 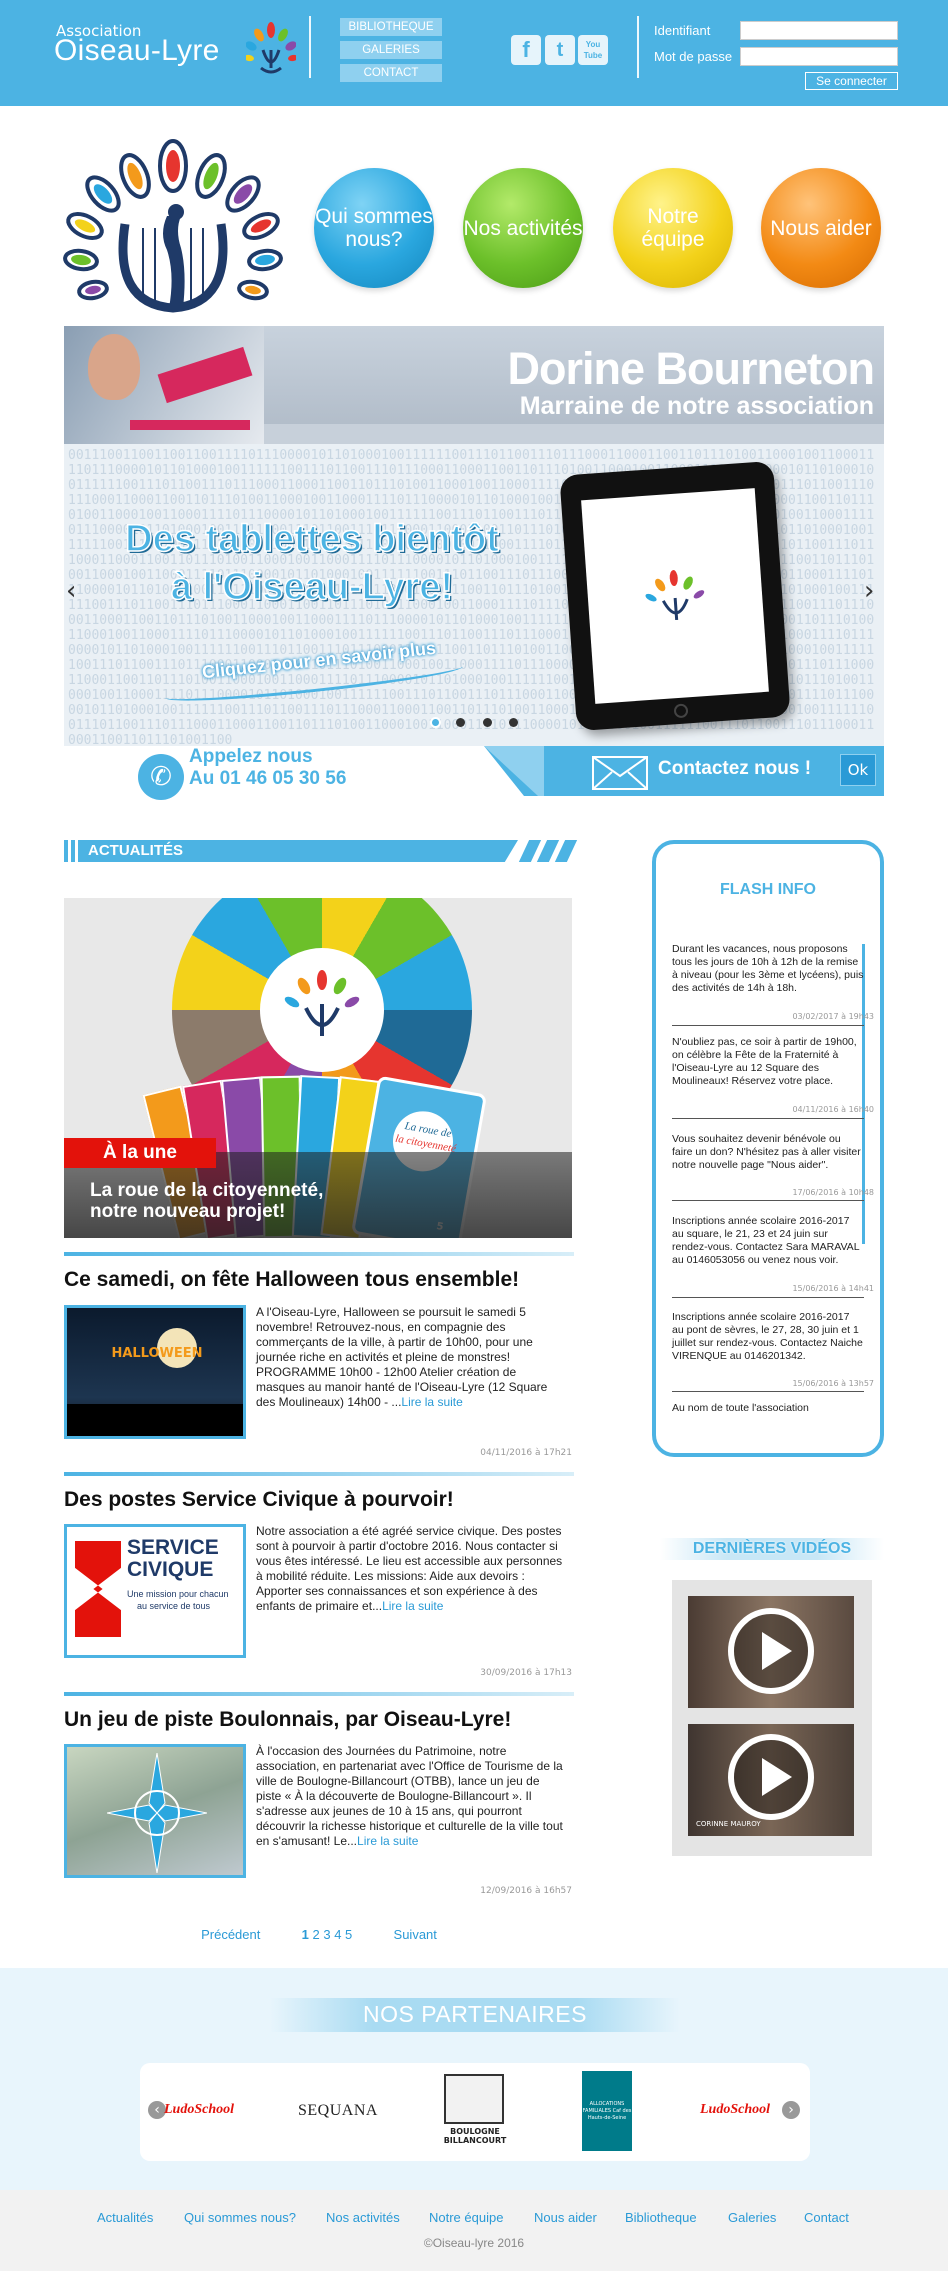 I want to click on featured-title-1: La roue de la citoyenneté,, so click(x=207, y=1190).